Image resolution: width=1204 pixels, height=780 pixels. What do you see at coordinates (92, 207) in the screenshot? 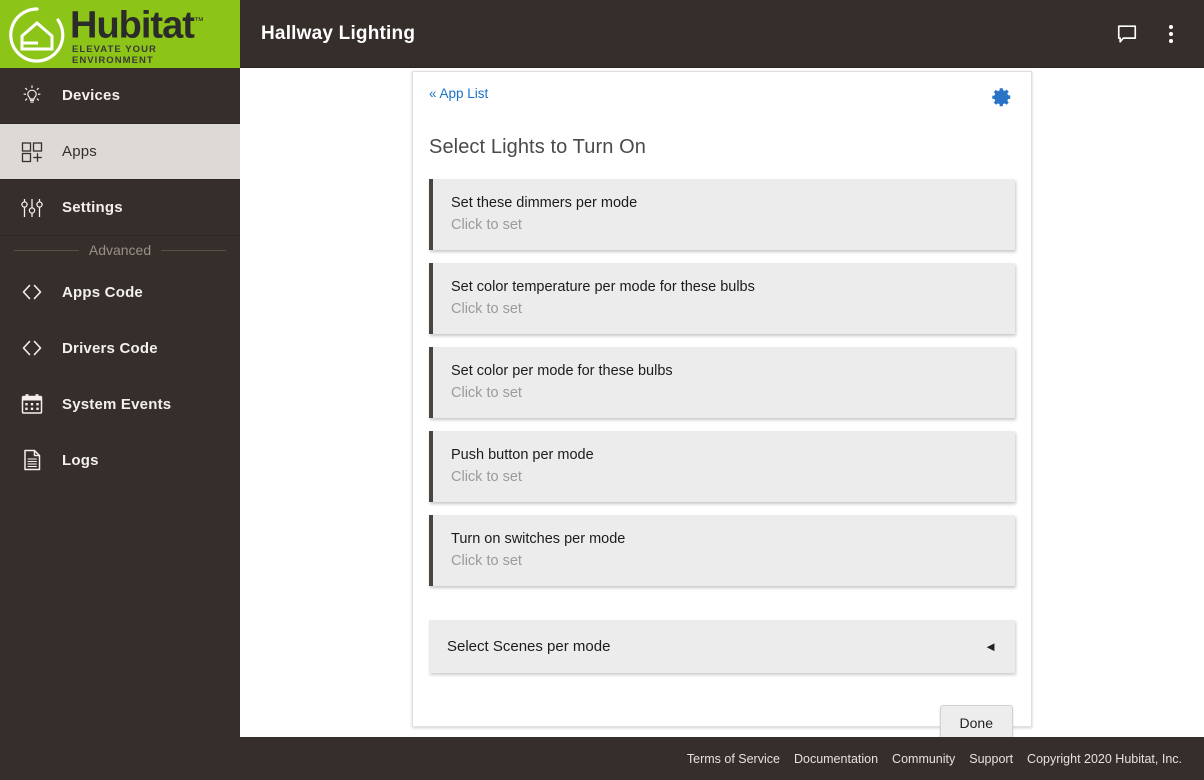
I see `sidebar-item-label: Settings` at bounding box center [92, 207].